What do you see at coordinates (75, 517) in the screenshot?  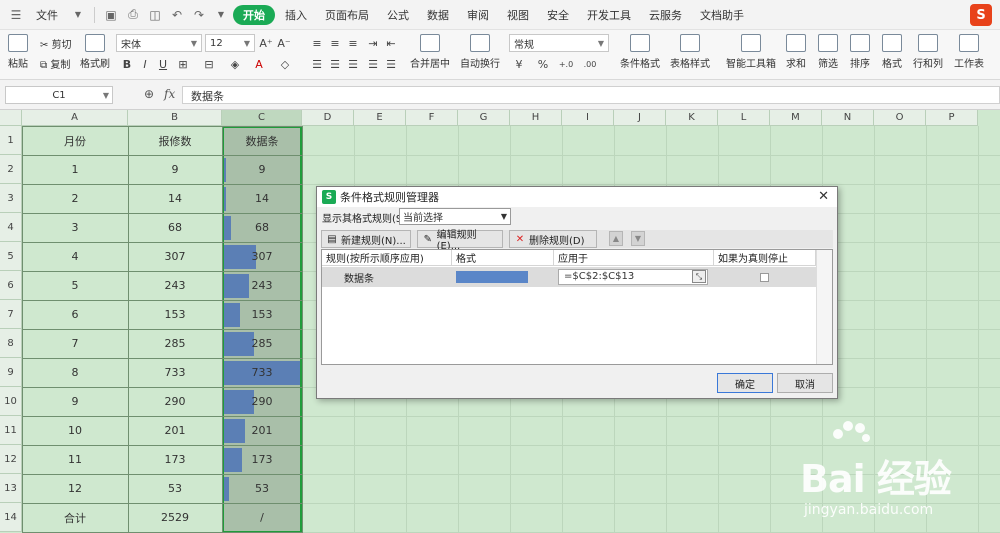 I see `total-label-cell: 合计` at bounding box center [75, 517].